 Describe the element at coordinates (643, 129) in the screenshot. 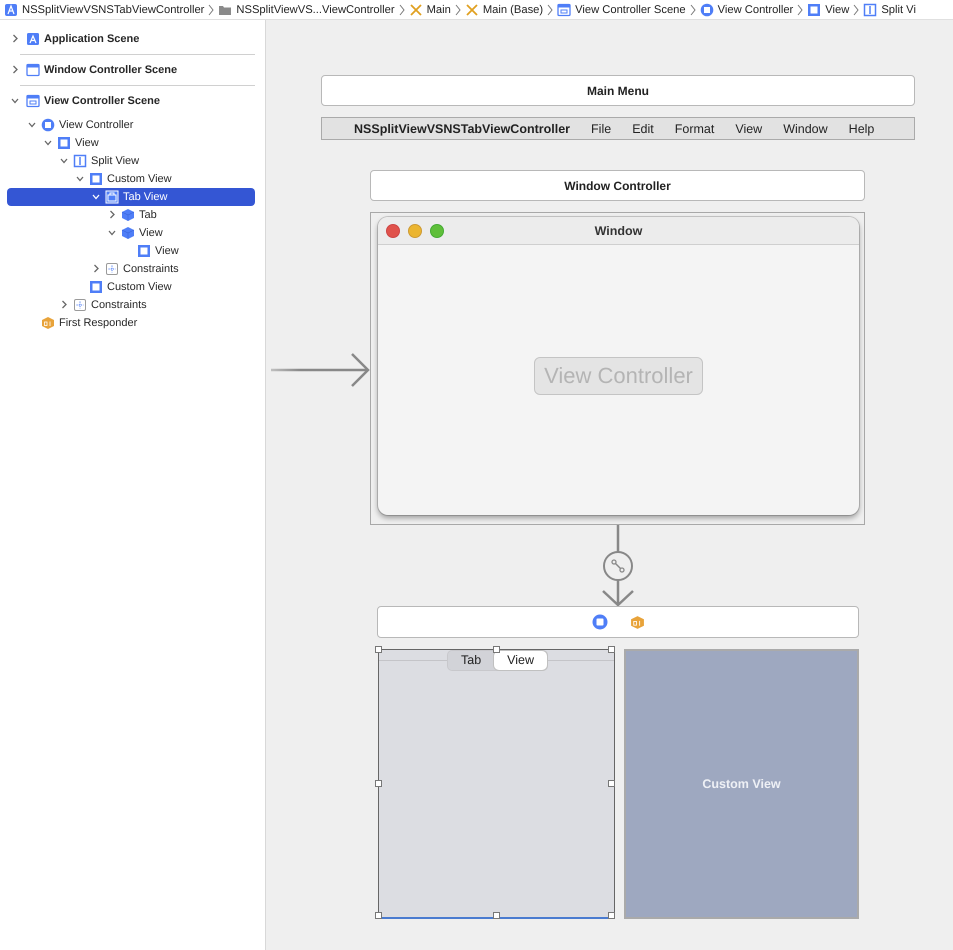

I see `menu-item: Edit` at that location.